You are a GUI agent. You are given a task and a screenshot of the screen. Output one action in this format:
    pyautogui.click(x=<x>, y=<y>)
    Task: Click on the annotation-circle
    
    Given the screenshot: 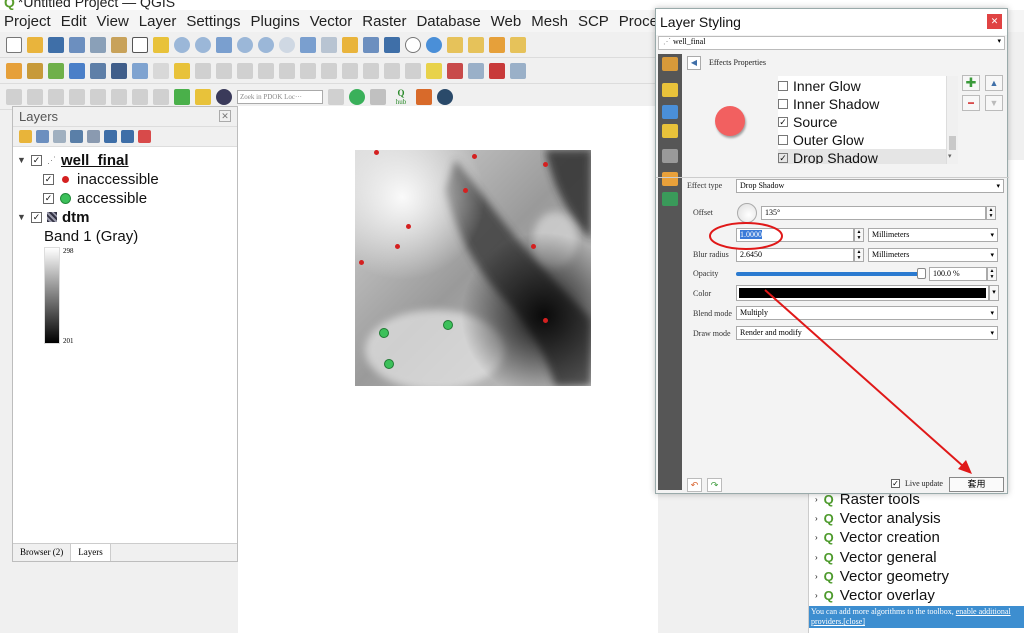 What is the action you would take?
    pyautogui.click(x=746, y=236)
    